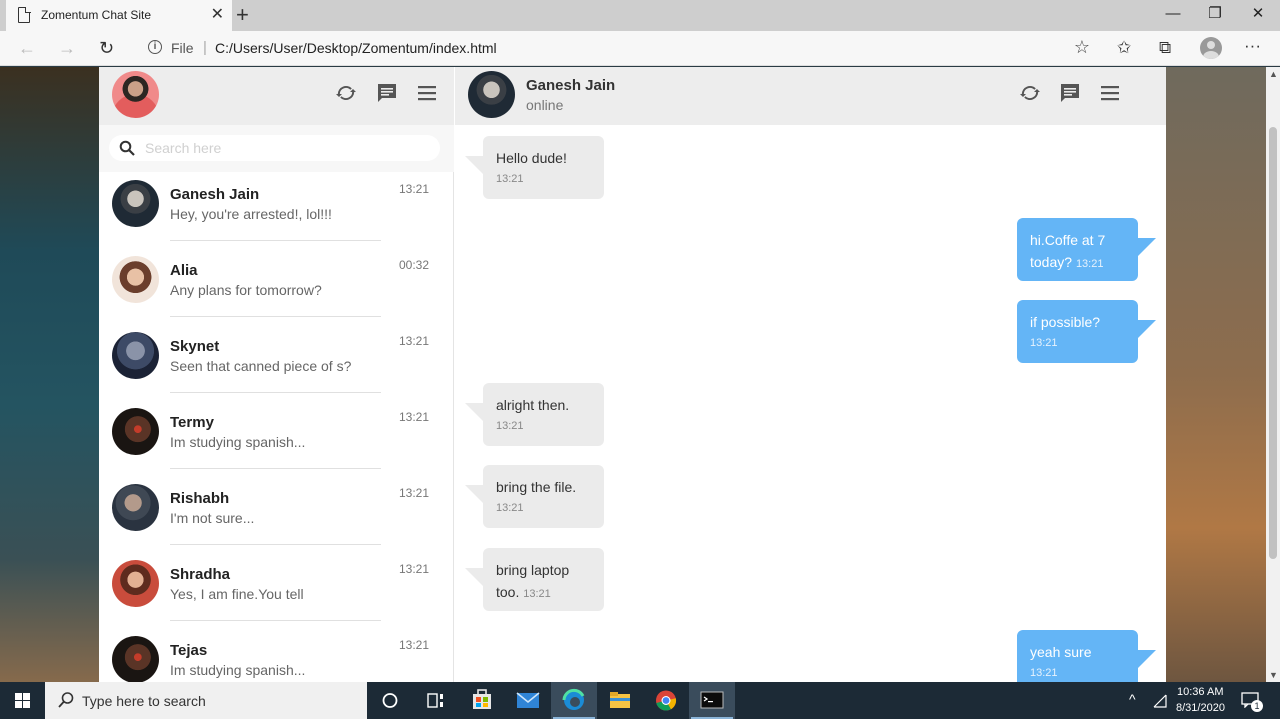 This screenshot has width=1280, height=719. Describe the element at coordinates (528, 700) in the screenshot. I see `mail-icon` at that location.